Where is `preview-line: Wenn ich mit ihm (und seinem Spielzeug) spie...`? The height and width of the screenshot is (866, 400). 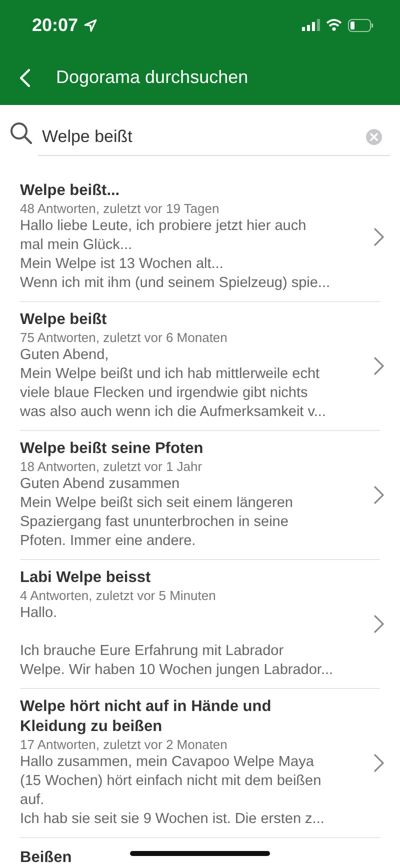 preview-line: Wenn ich mit ihm (und seinem Spielzeug) spie... is located at coordinates (176, 283).